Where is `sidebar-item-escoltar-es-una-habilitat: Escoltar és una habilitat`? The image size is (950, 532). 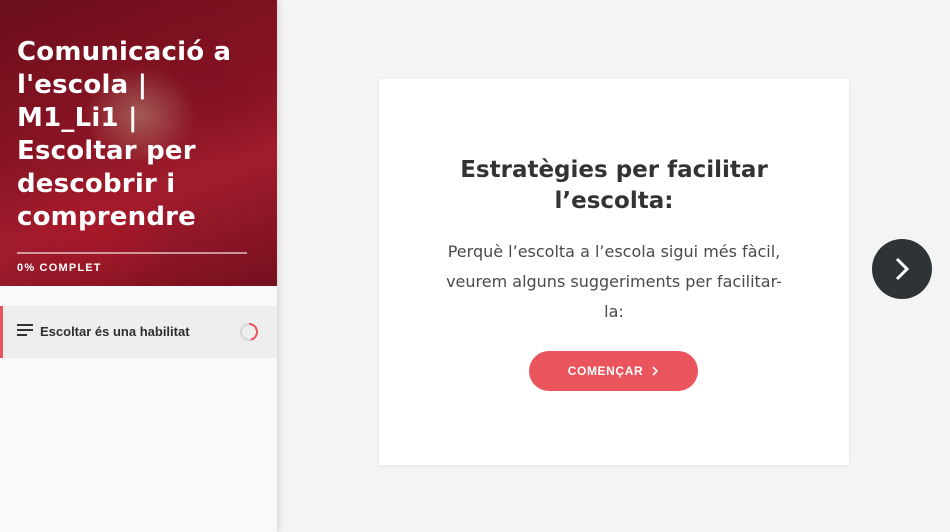
sidebar-item-escoltar-es-una-habilitat: Escoltar és una habilitat is located at coordinates (138, 332).